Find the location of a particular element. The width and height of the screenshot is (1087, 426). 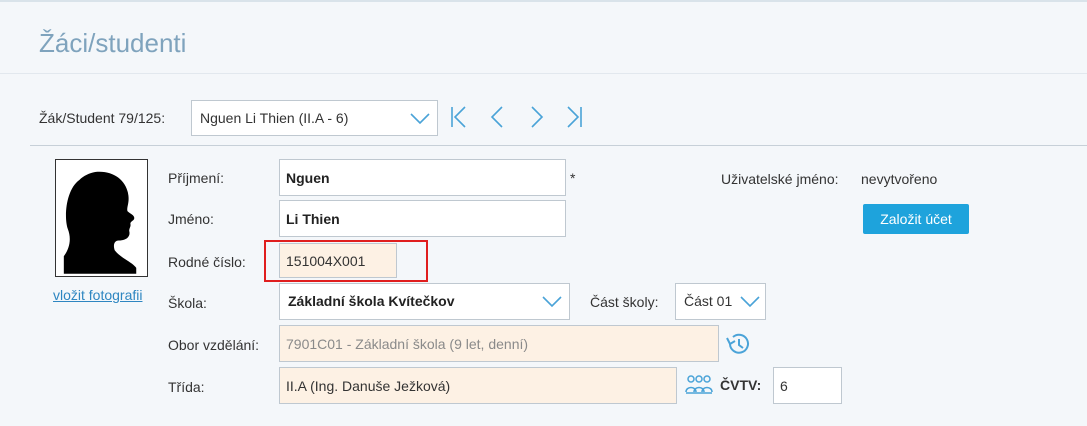

highlight-box is located at coordinates (346, 261).